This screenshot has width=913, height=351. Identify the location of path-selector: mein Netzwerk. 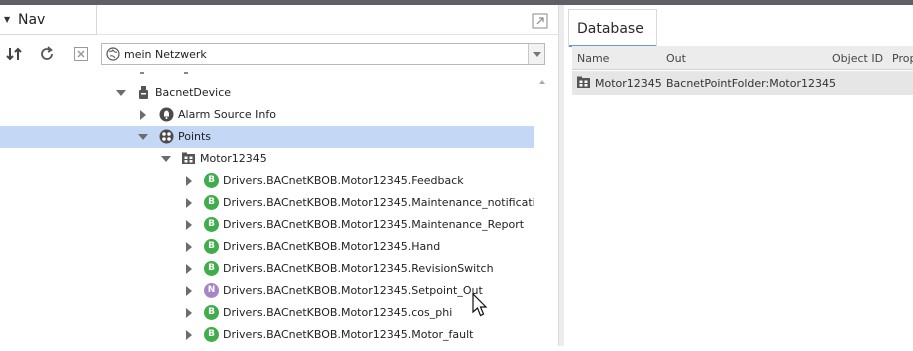
(323, 54).